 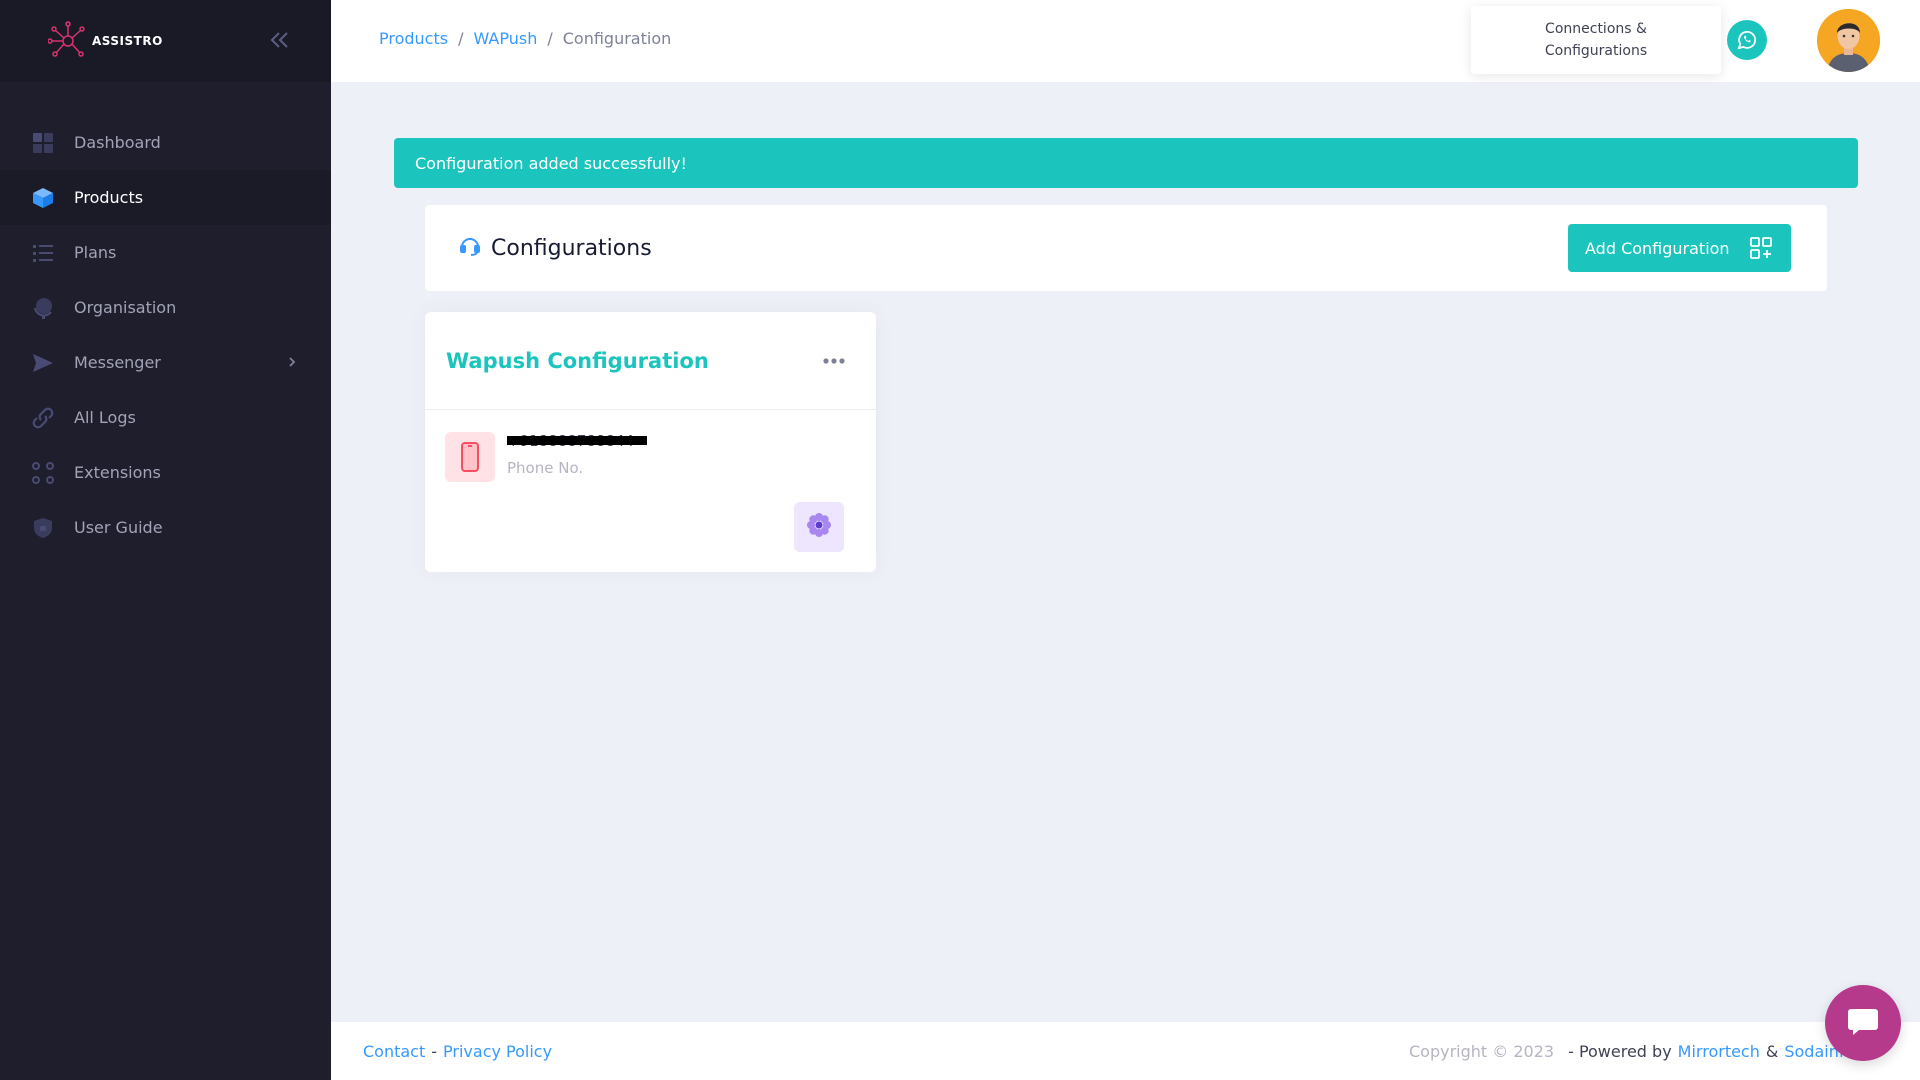 I want to click on cube-icon, so click(x=43, y=198).